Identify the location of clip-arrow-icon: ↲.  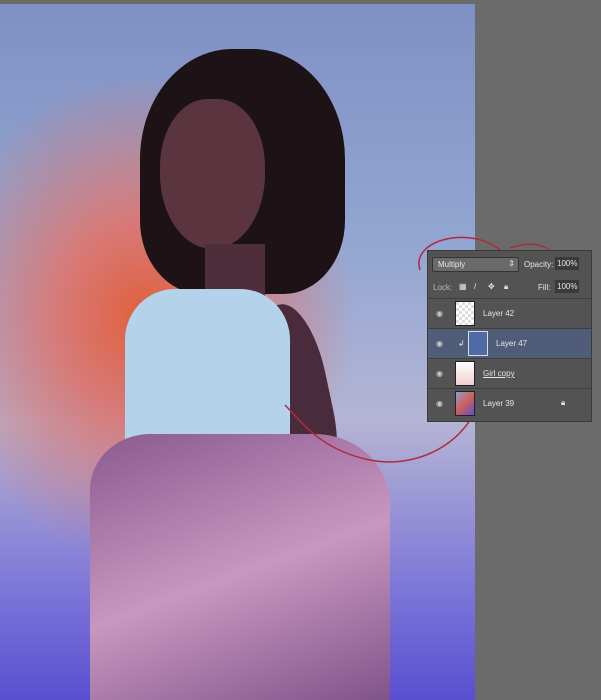
(461, 343).